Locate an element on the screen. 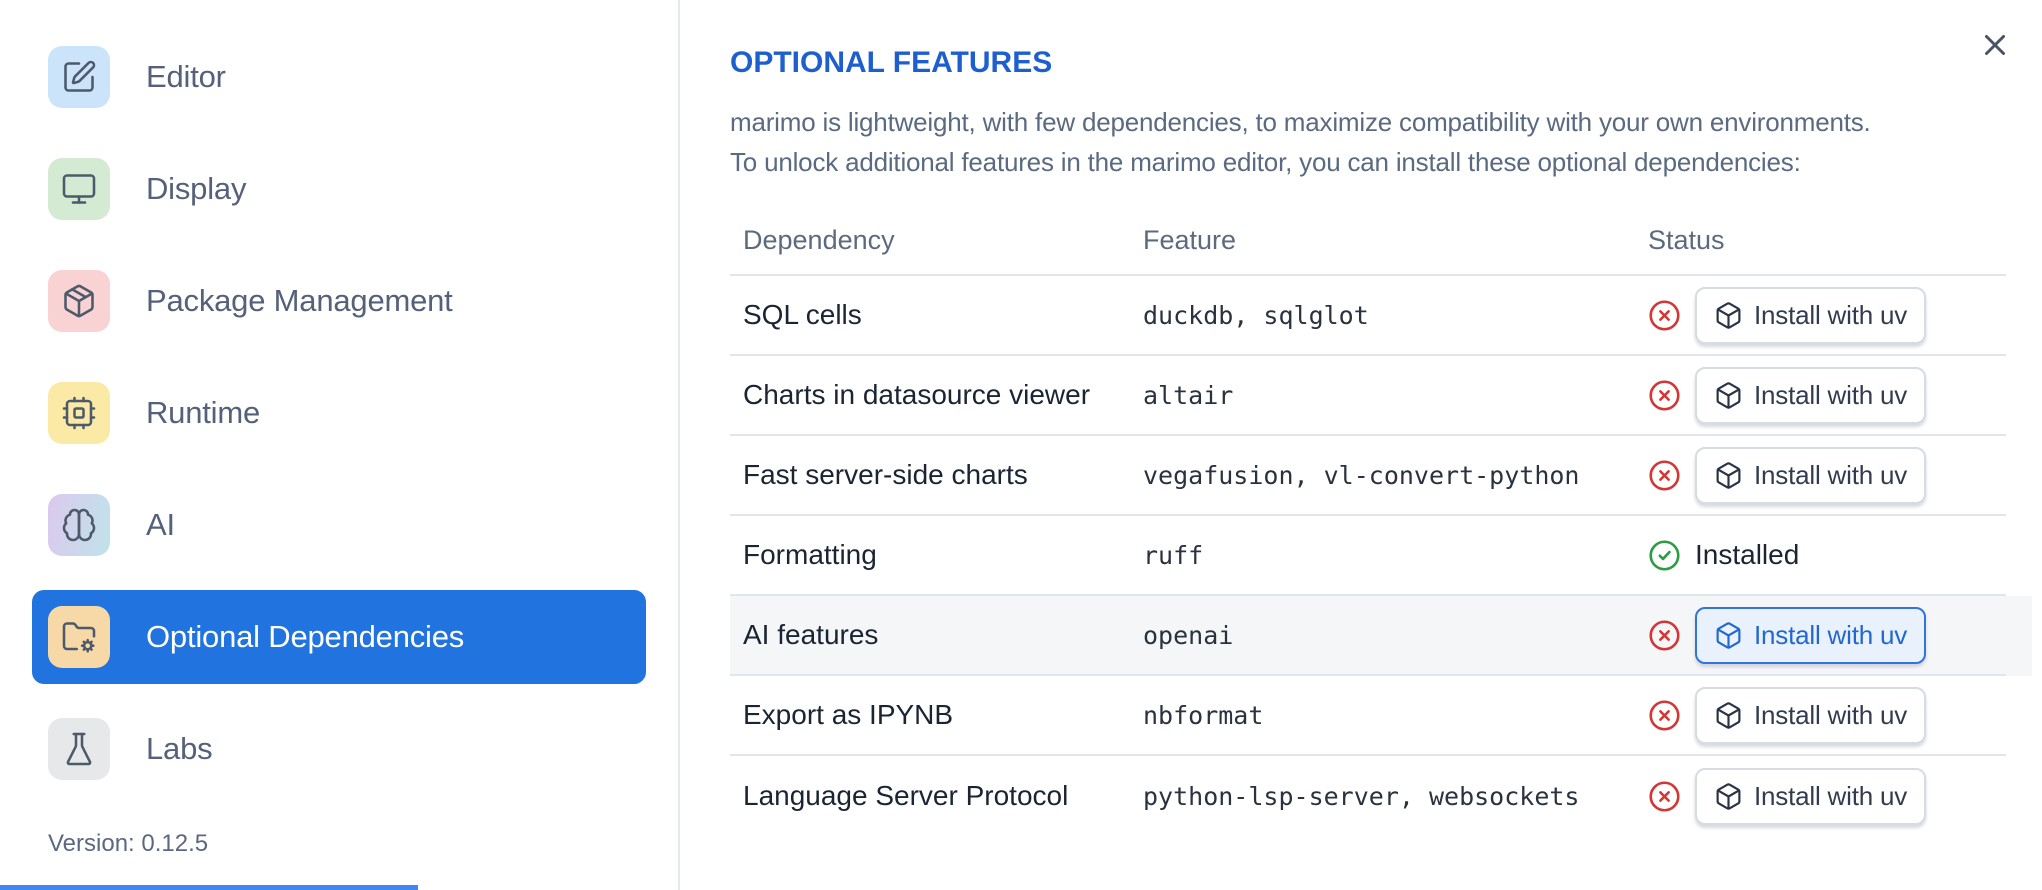 The height and width of the screenshot is (890, 2042). feature-cell: python-lsp-server, websockets is located at coordinates (1361, 796).